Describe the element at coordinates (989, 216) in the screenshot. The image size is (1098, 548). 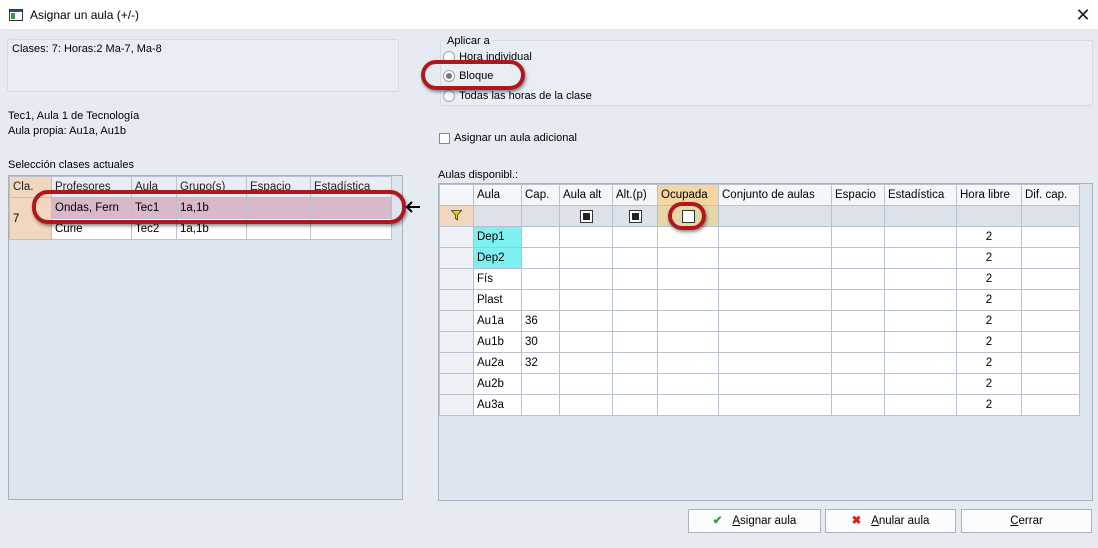
I see `filter-hora-libre` at that location.